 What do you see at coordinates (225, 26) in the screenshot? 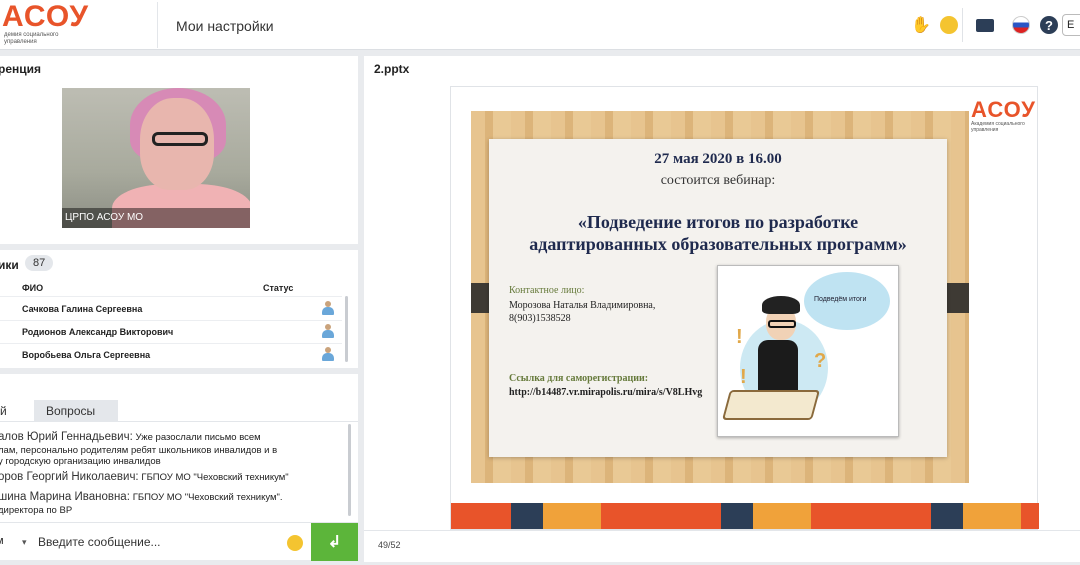
I see `my-settings-tab: Мои настройки` at bounding box center [225, 26].